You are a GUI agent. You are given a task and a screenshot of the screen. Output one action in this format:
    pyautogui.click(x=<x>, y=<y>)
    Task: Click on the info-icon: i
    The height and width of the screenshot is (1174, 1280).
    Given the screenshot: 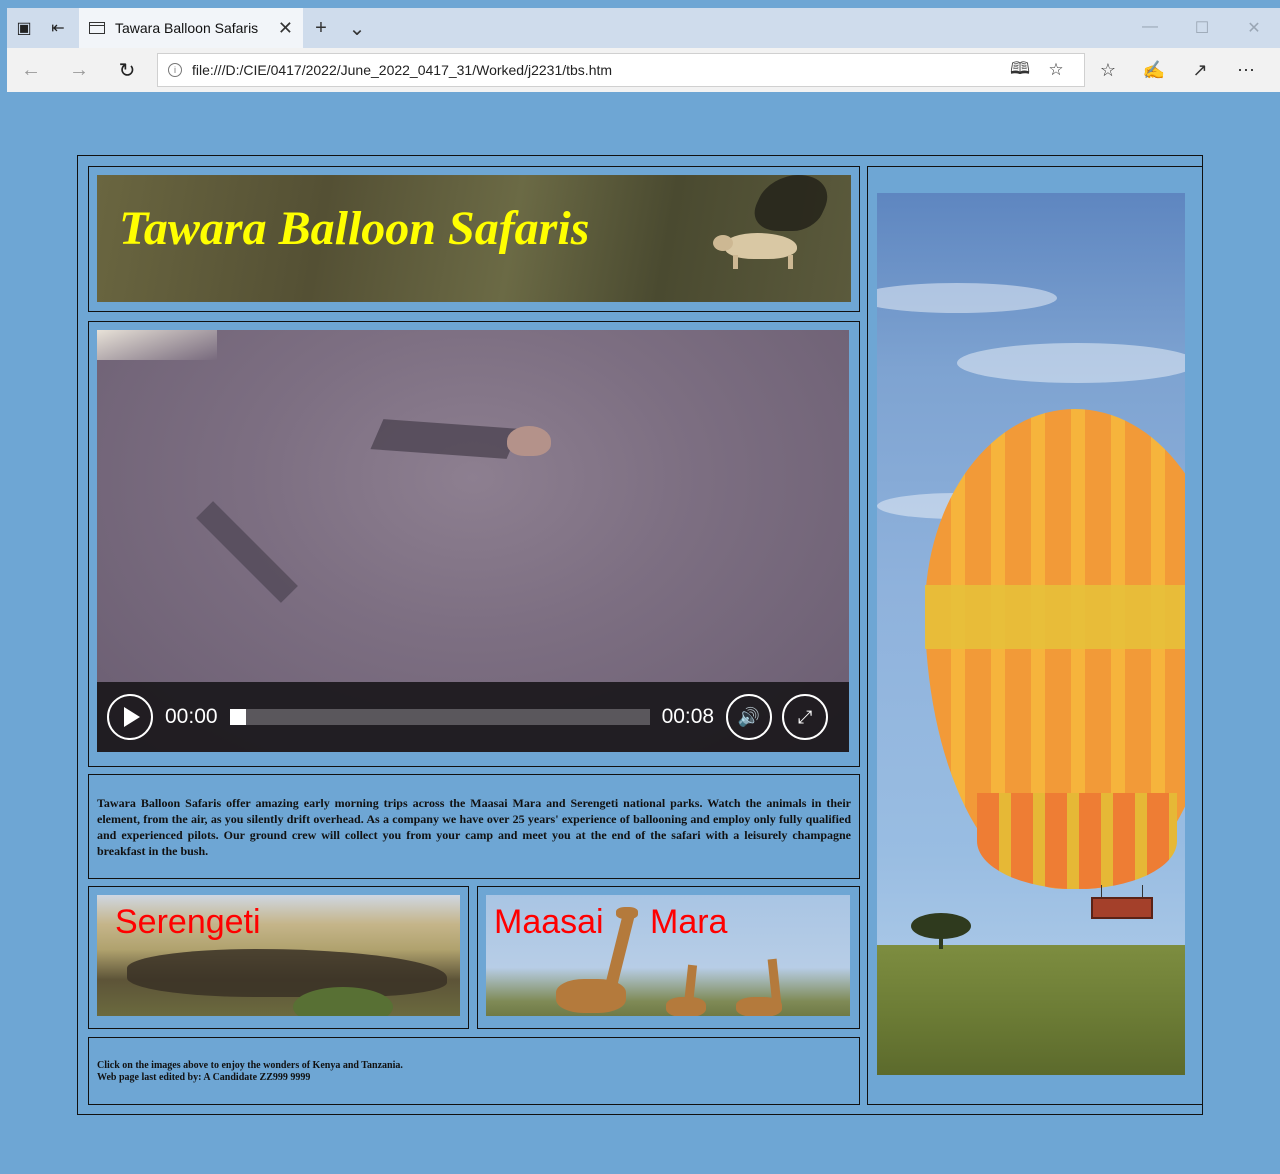 What is the action you would take?
    pyautogui.click(x=175, y=70)
    